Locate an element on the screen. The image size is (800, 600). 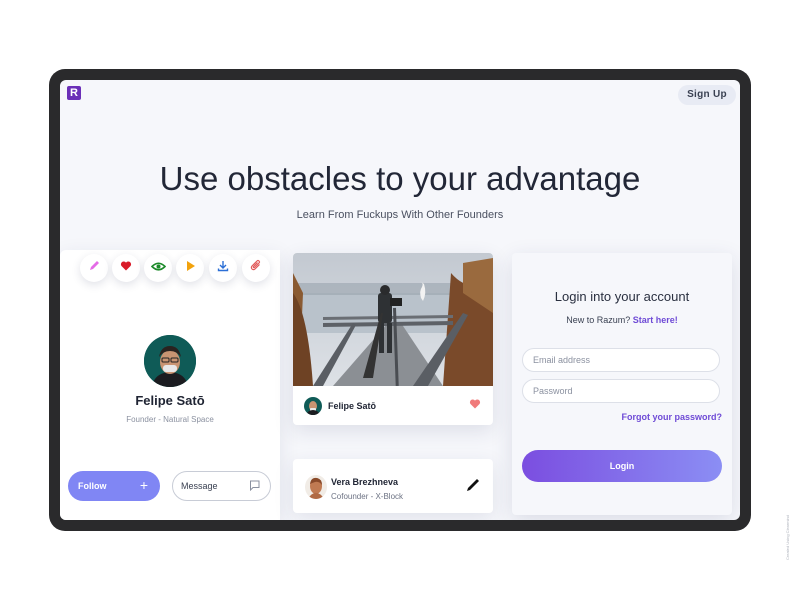
attach-button is located at coordinates (256, 268).